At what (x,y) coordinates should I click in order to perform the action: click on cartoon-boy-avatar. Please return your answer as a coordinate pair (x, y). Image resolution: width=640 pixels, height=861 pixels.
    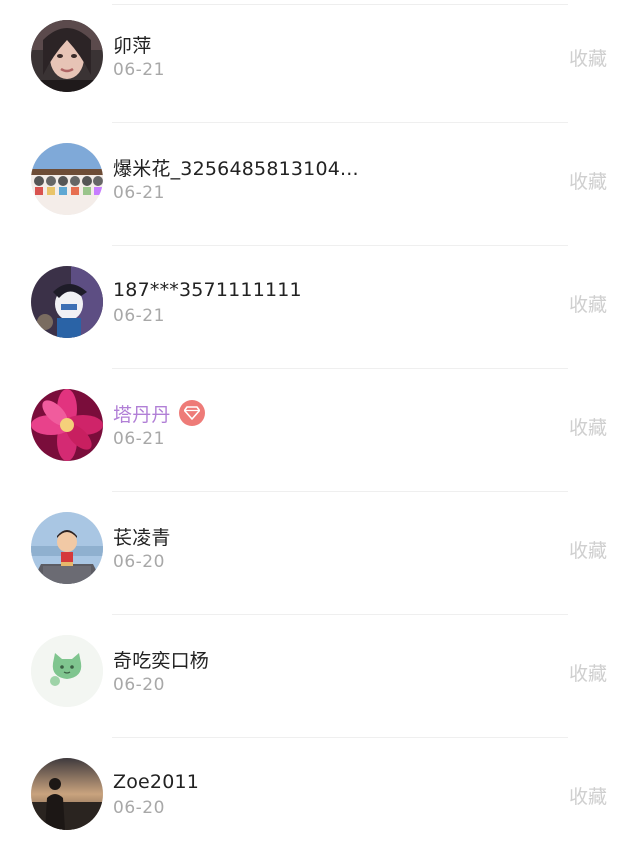
    Looking at the image, I should click on (67, 548).